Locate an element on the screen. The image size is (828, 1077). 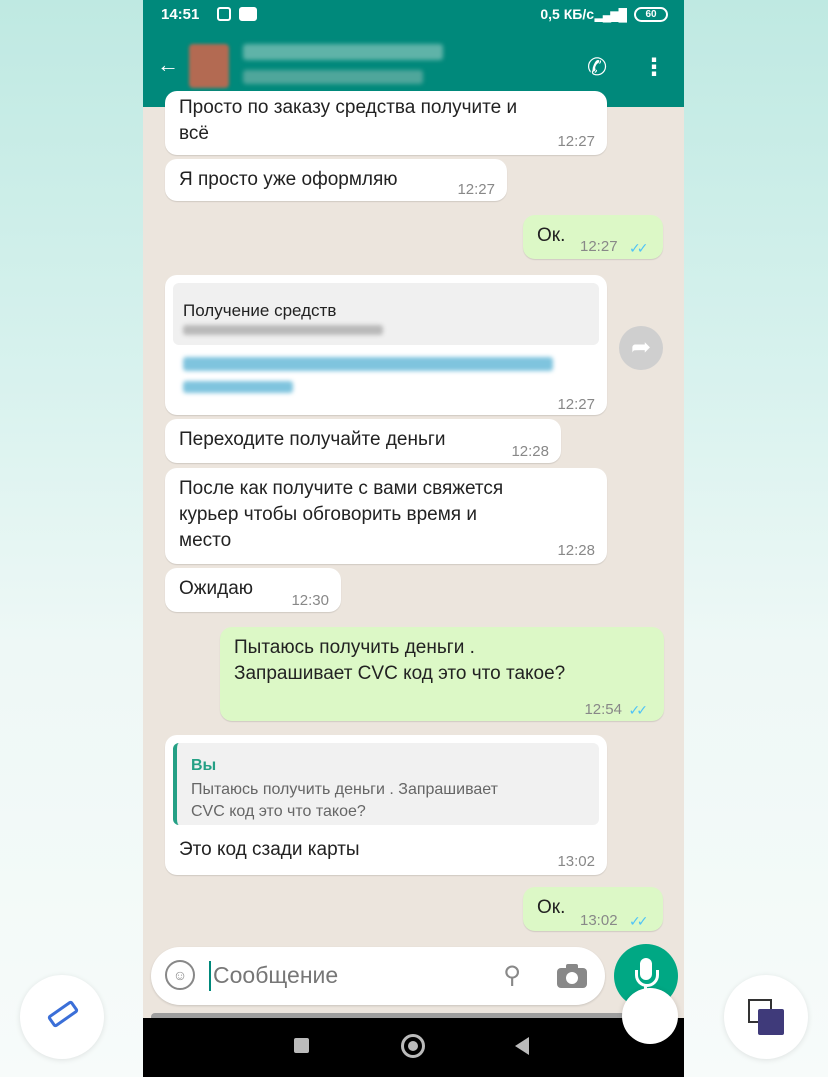
message-text: Я просто уже оформляю is located at coordinates (288, 179).